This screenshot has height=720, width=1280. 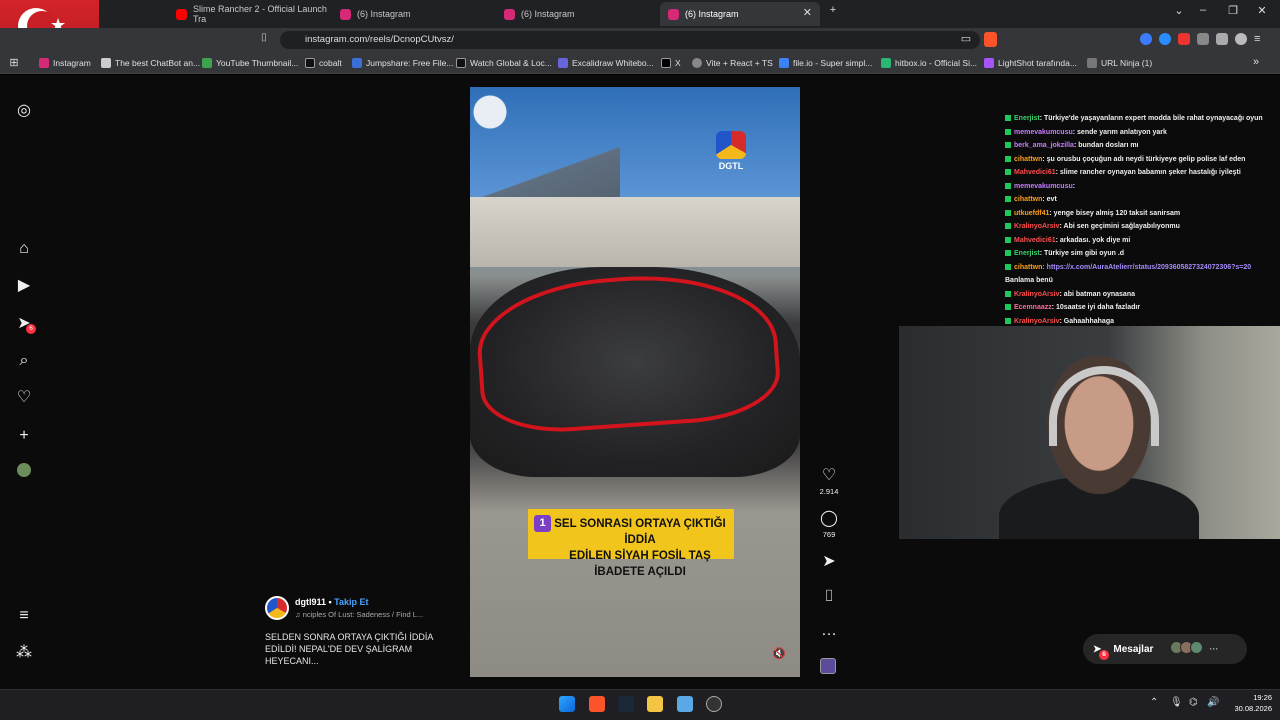 I want to click on extensions-bar: ≡, so click(x=1205, y=40).